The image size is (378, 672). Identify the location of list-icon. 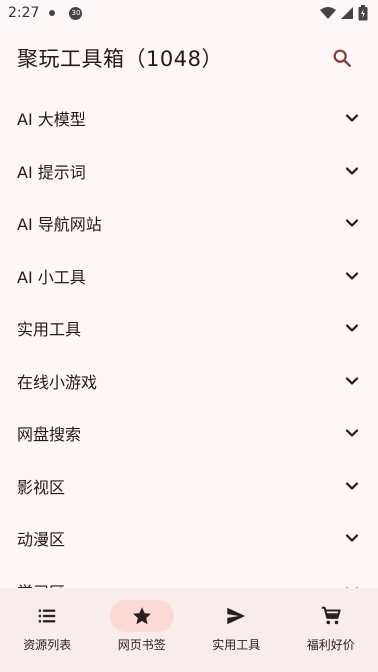
(47, 616).